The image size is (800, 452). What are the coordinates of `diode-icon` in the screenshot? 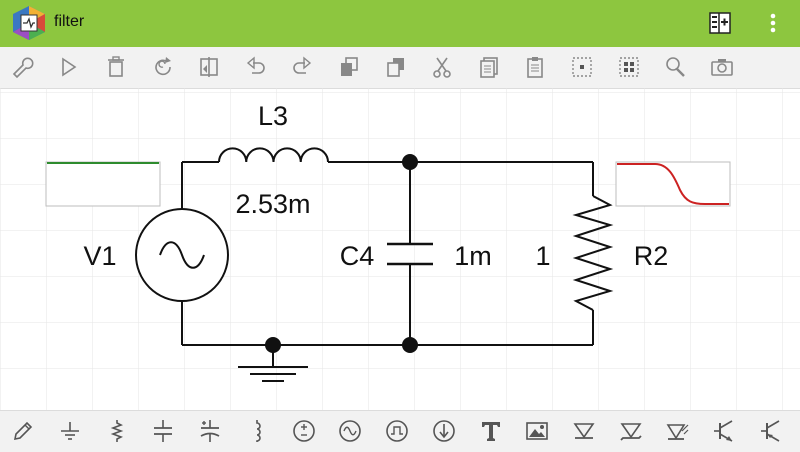 It's located at (584, 431).